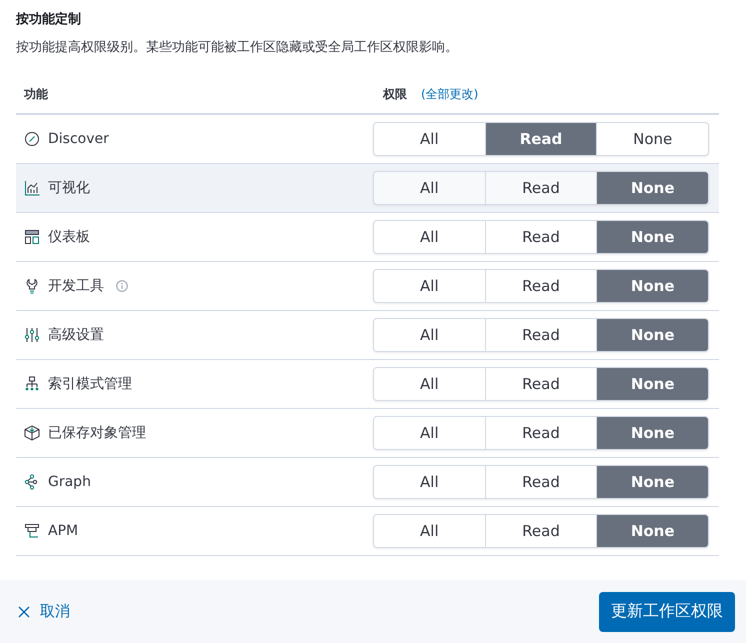  Describe the element at coordinates (24, 612) in the screenshot. I see `close-icon` at that location.